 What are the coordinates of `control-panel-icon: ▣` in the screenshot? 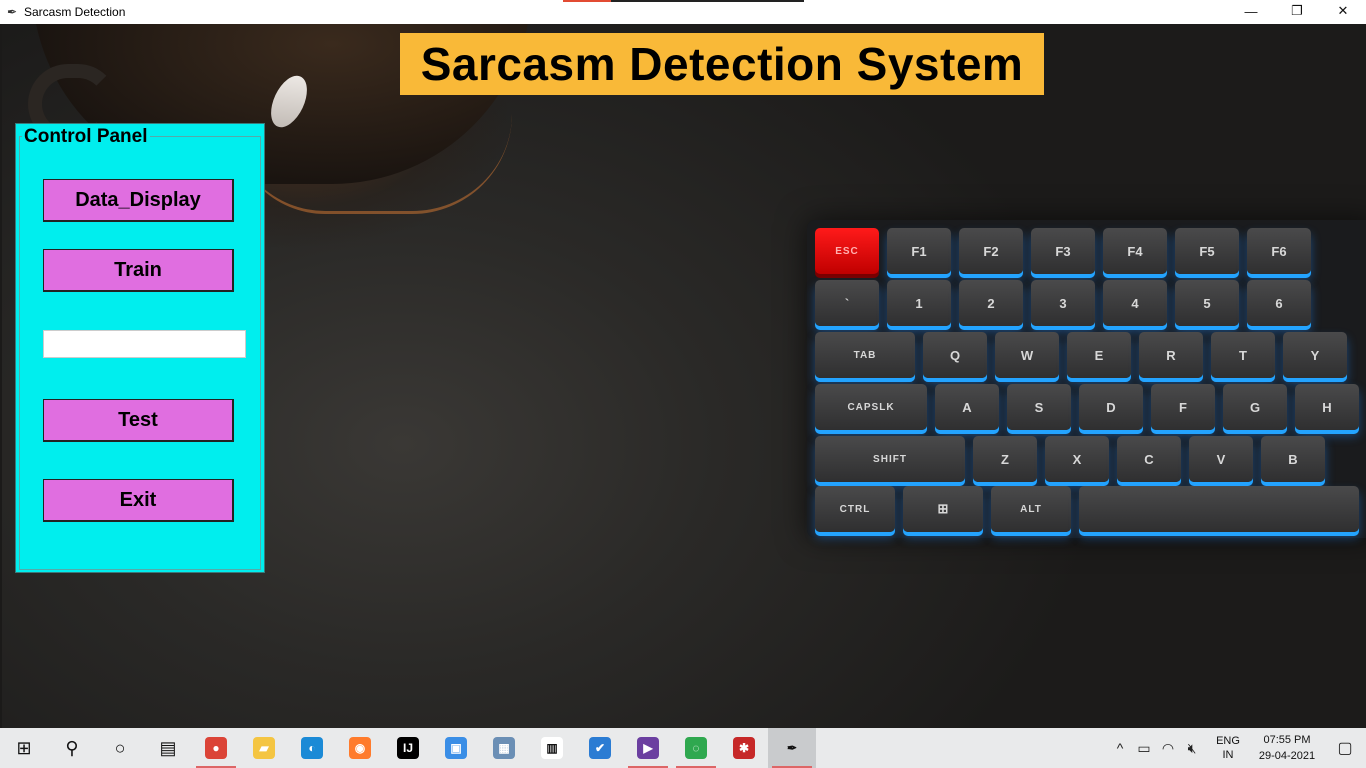 It's located at (456, 748).